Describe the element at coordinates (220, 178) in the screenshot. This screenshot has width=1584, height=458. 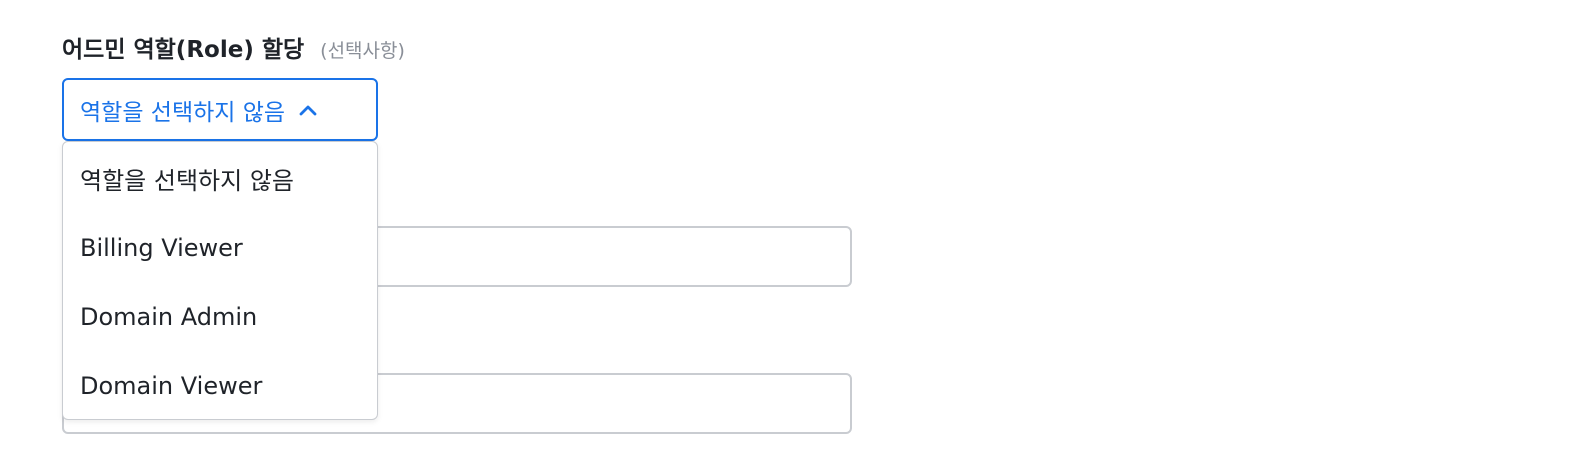
I see `role-option-none: 역할을 선택하지 않음` at that location.